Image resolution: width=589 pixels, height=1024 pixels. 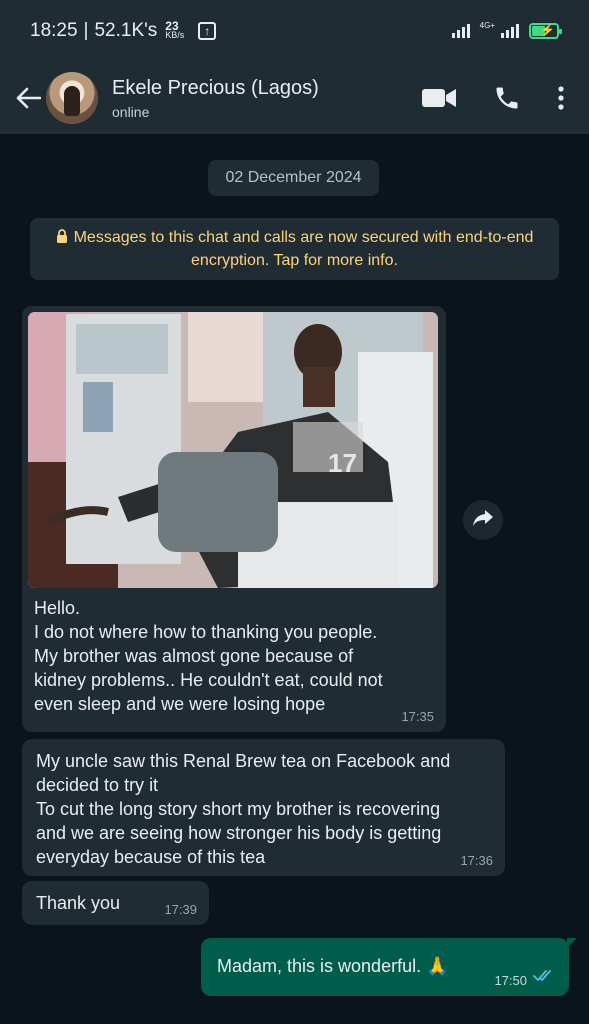 I want to click on status-right: 4G+ ⚡, so click(x=506, y=29).